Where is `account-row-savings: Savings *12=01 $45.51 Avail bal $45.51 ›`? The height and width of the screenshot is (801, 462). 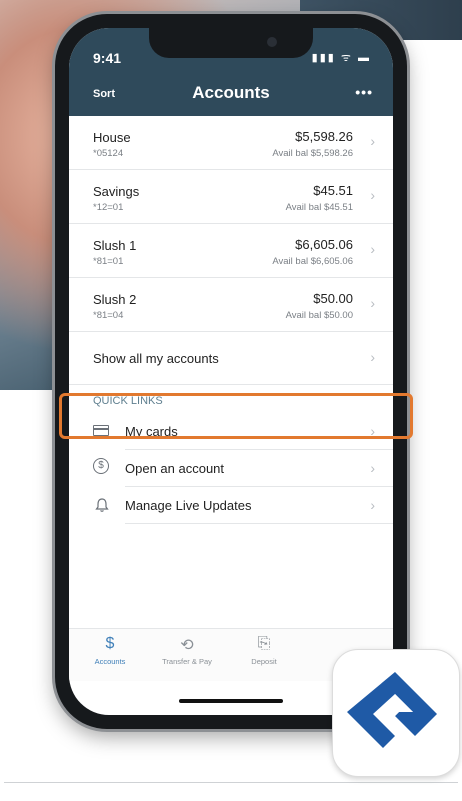 account-row-savings: Savings *12=01 $45.51 Avail bal $45.51 › is located at coordinates (231, 197).